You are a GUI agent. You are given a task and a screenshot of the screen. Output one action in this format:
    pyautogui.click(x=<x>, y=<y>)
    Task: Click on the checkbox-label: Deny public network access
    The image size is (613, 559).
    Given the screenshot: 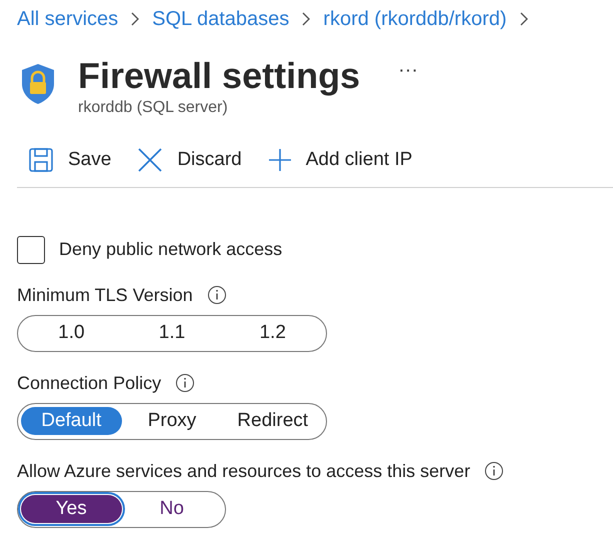 What is the action you would take?
    pyautogui.click(x=170, y=249)
    